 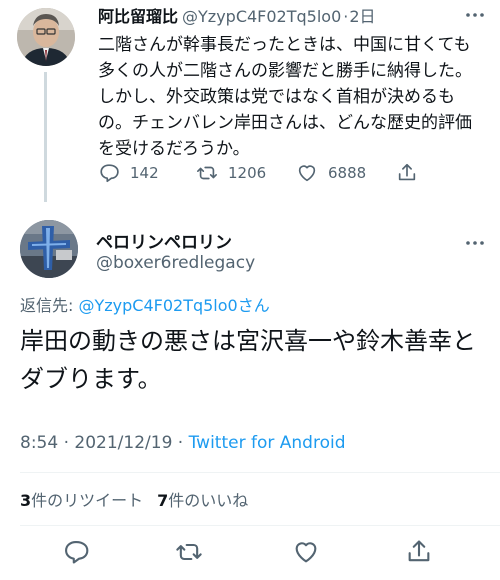 I want to click on tweet-client-link: Twitter for Android, so click(x=267, y=443).